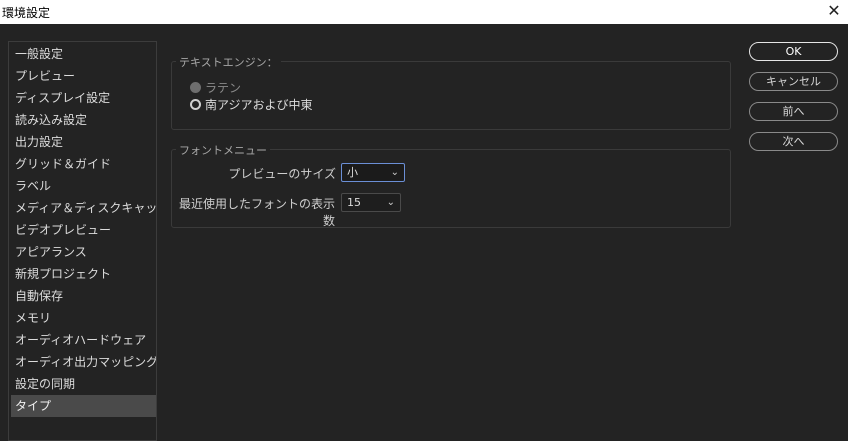  I want to click on sidebar-item-media-cache: メディア＆ディスクキャッシュ, so click(83, 208).